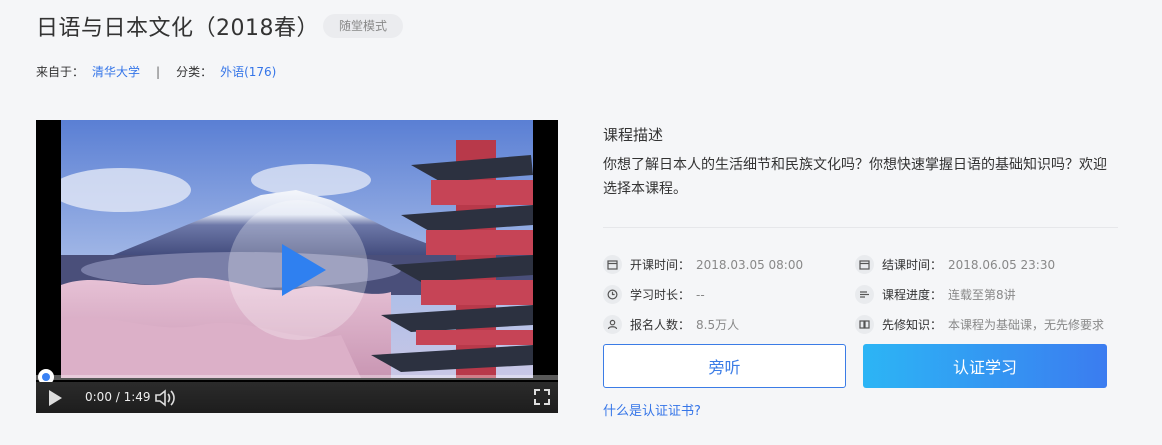 Image resolution: width=1162 pixels, height=445 pixels. Describe the element at coordinates (177, 28) in the screenshot. I see `course-title: 日语与日本文化（2018春）` at that location.